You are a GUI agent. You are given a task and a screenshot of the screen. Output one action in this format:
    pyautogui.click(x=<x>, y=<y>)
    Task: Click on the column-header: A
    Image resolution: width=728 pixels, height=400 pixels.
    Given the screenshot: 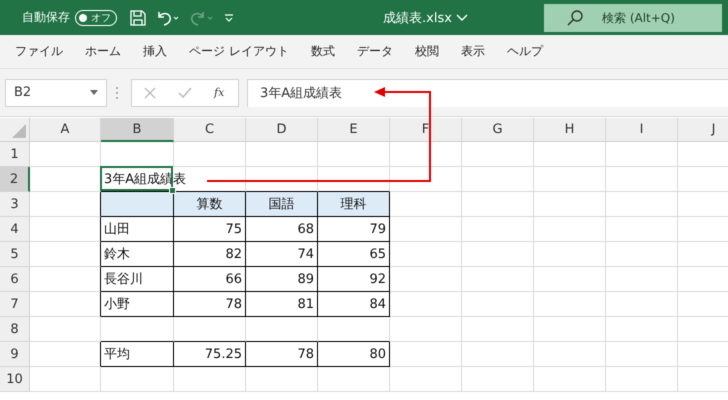 What is the action you would take?
    pyautogui.click(x=65, y=130)
    